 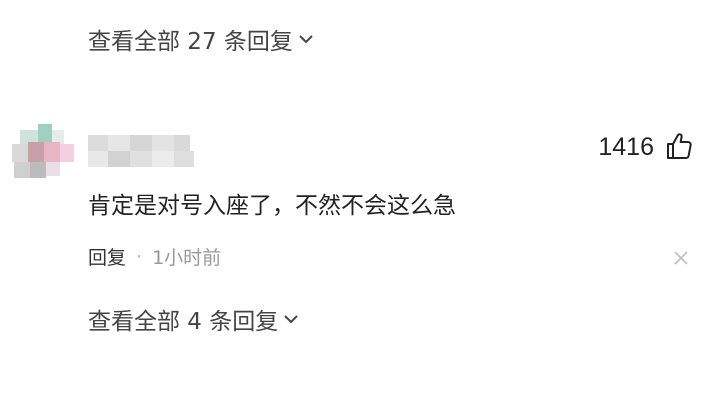 I want to click on timestamp: 1小时前, so click(x=187, y=258).